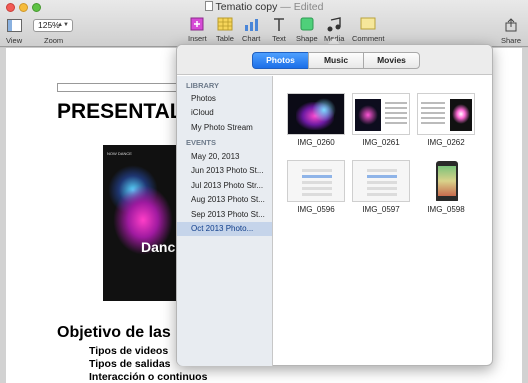 This screenshot has height=383, width=528. Describe the element at coordinates (368, 38) in the screenshot. I see `comment-label: Comment` at that location.